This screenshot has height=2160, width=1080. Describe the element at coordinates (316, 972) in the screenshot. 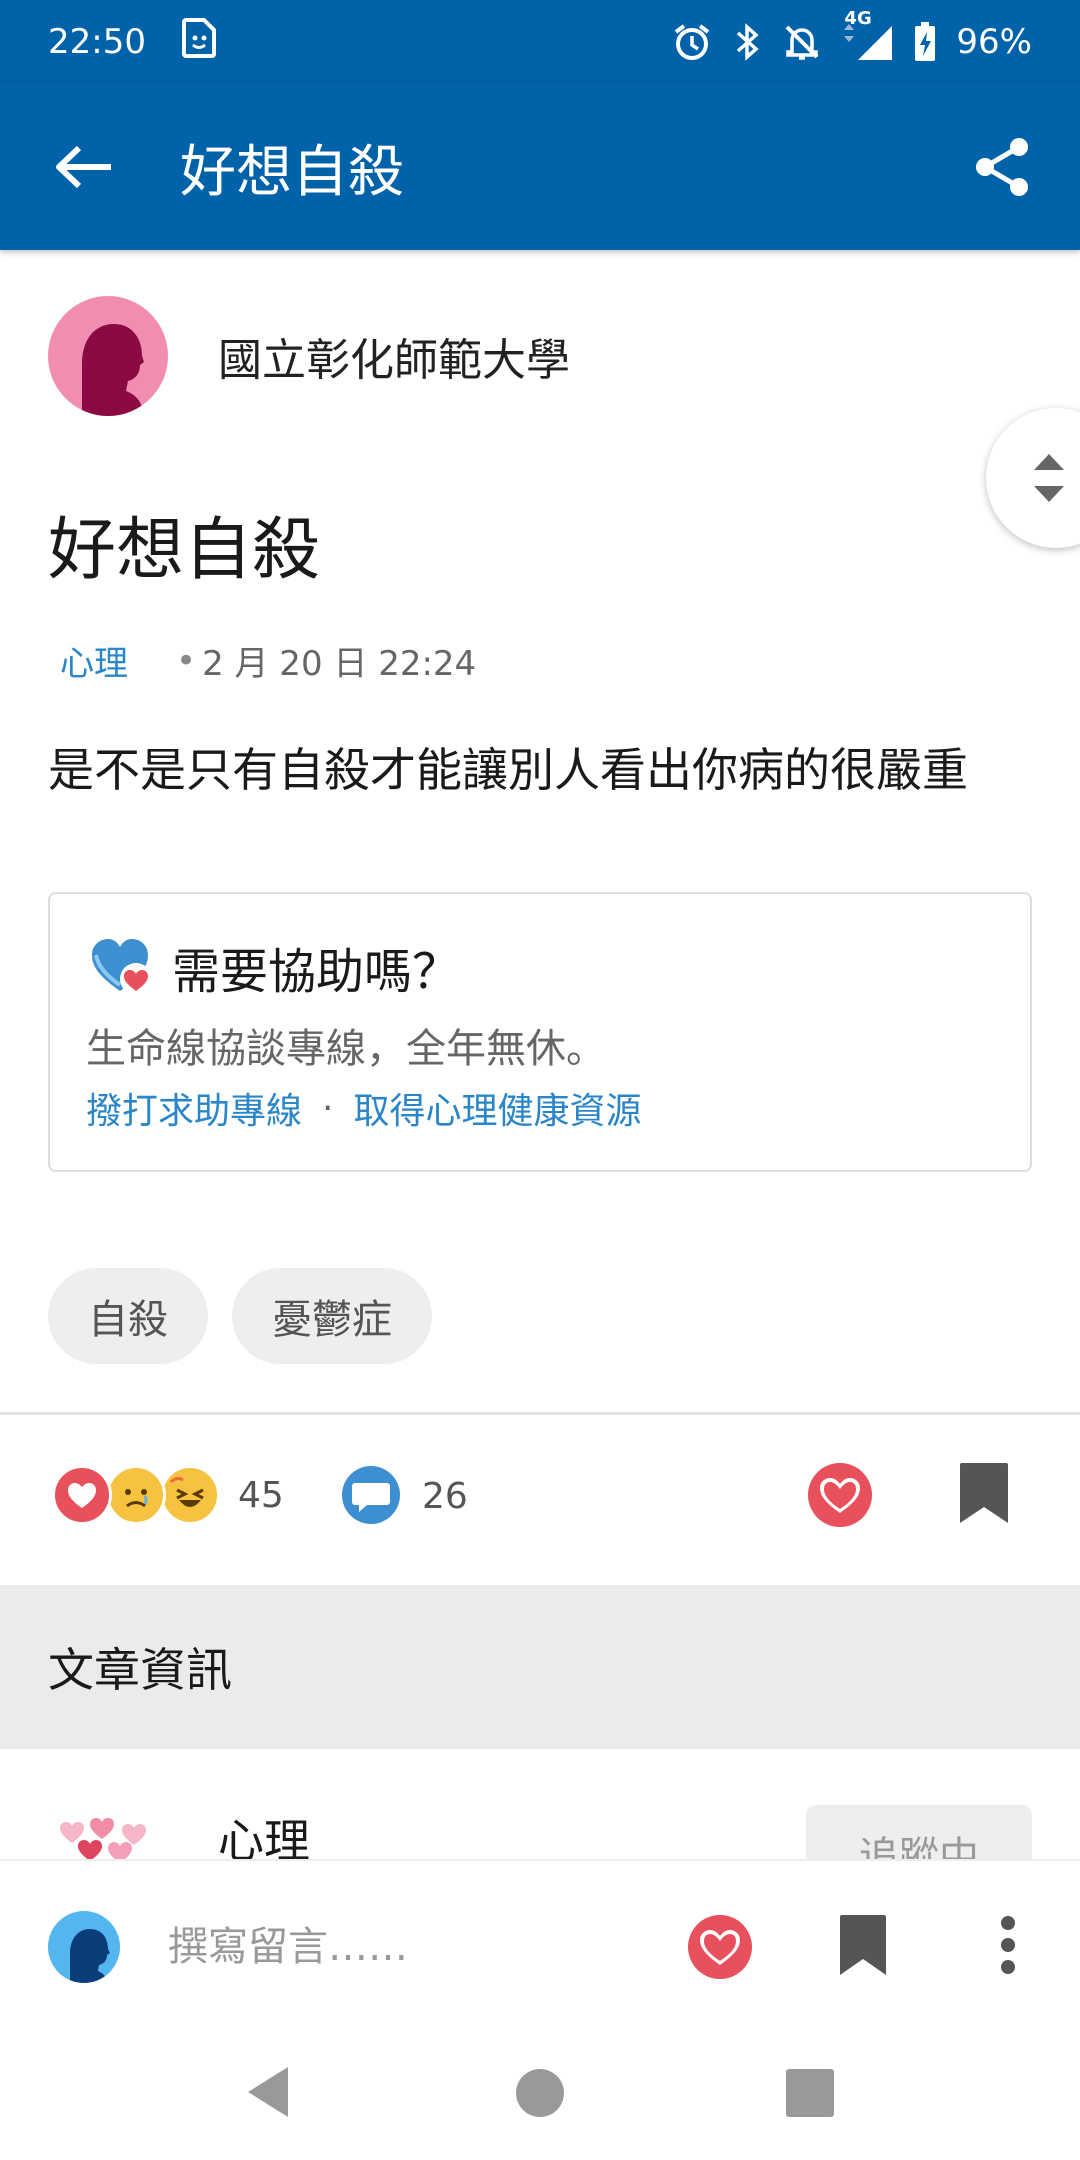

I see `help-card-title: 需要協助嗎？` at that location.